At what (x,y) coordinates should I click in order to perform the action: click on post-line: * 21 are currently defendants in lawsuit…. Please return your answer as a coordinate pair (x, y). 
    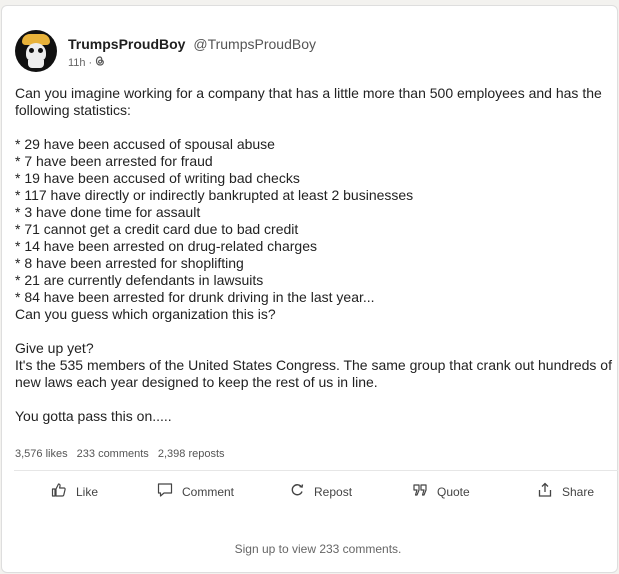
    Looking at the image, I should click on (139, 280).